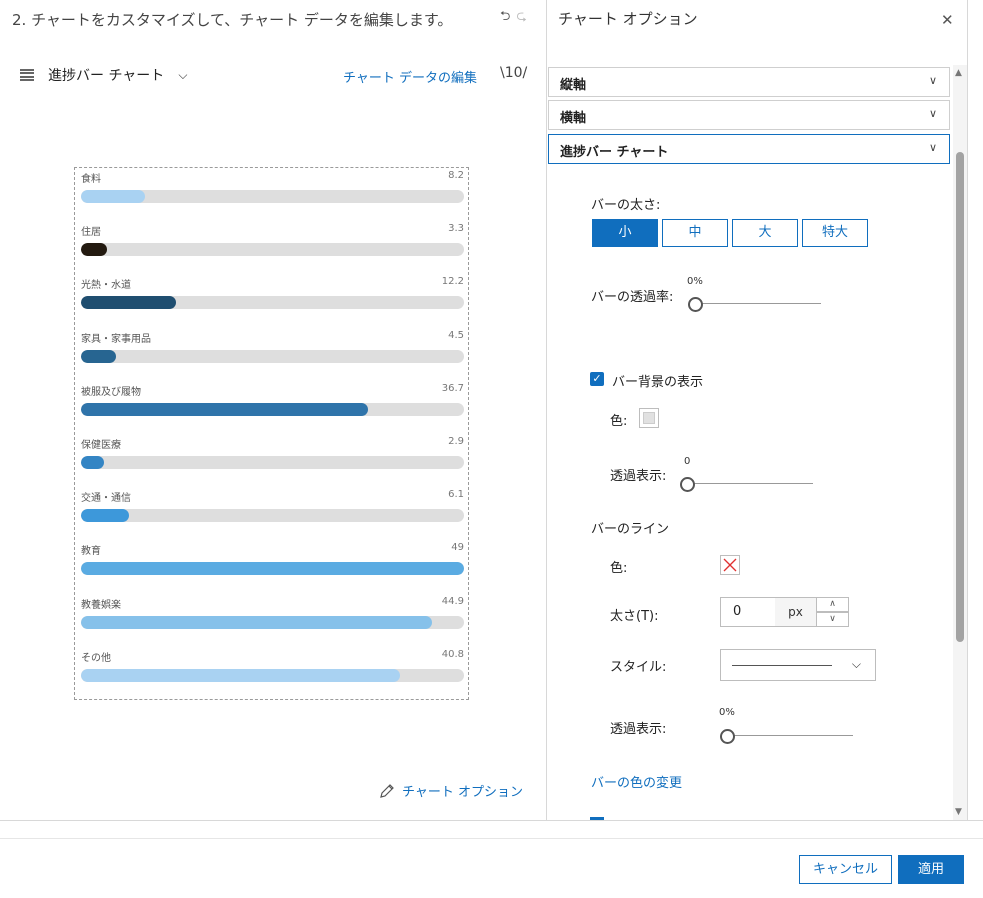 The width and height of the screenshot is (983, 898). I want to click on line-width-unit: px, so click(796, 612).